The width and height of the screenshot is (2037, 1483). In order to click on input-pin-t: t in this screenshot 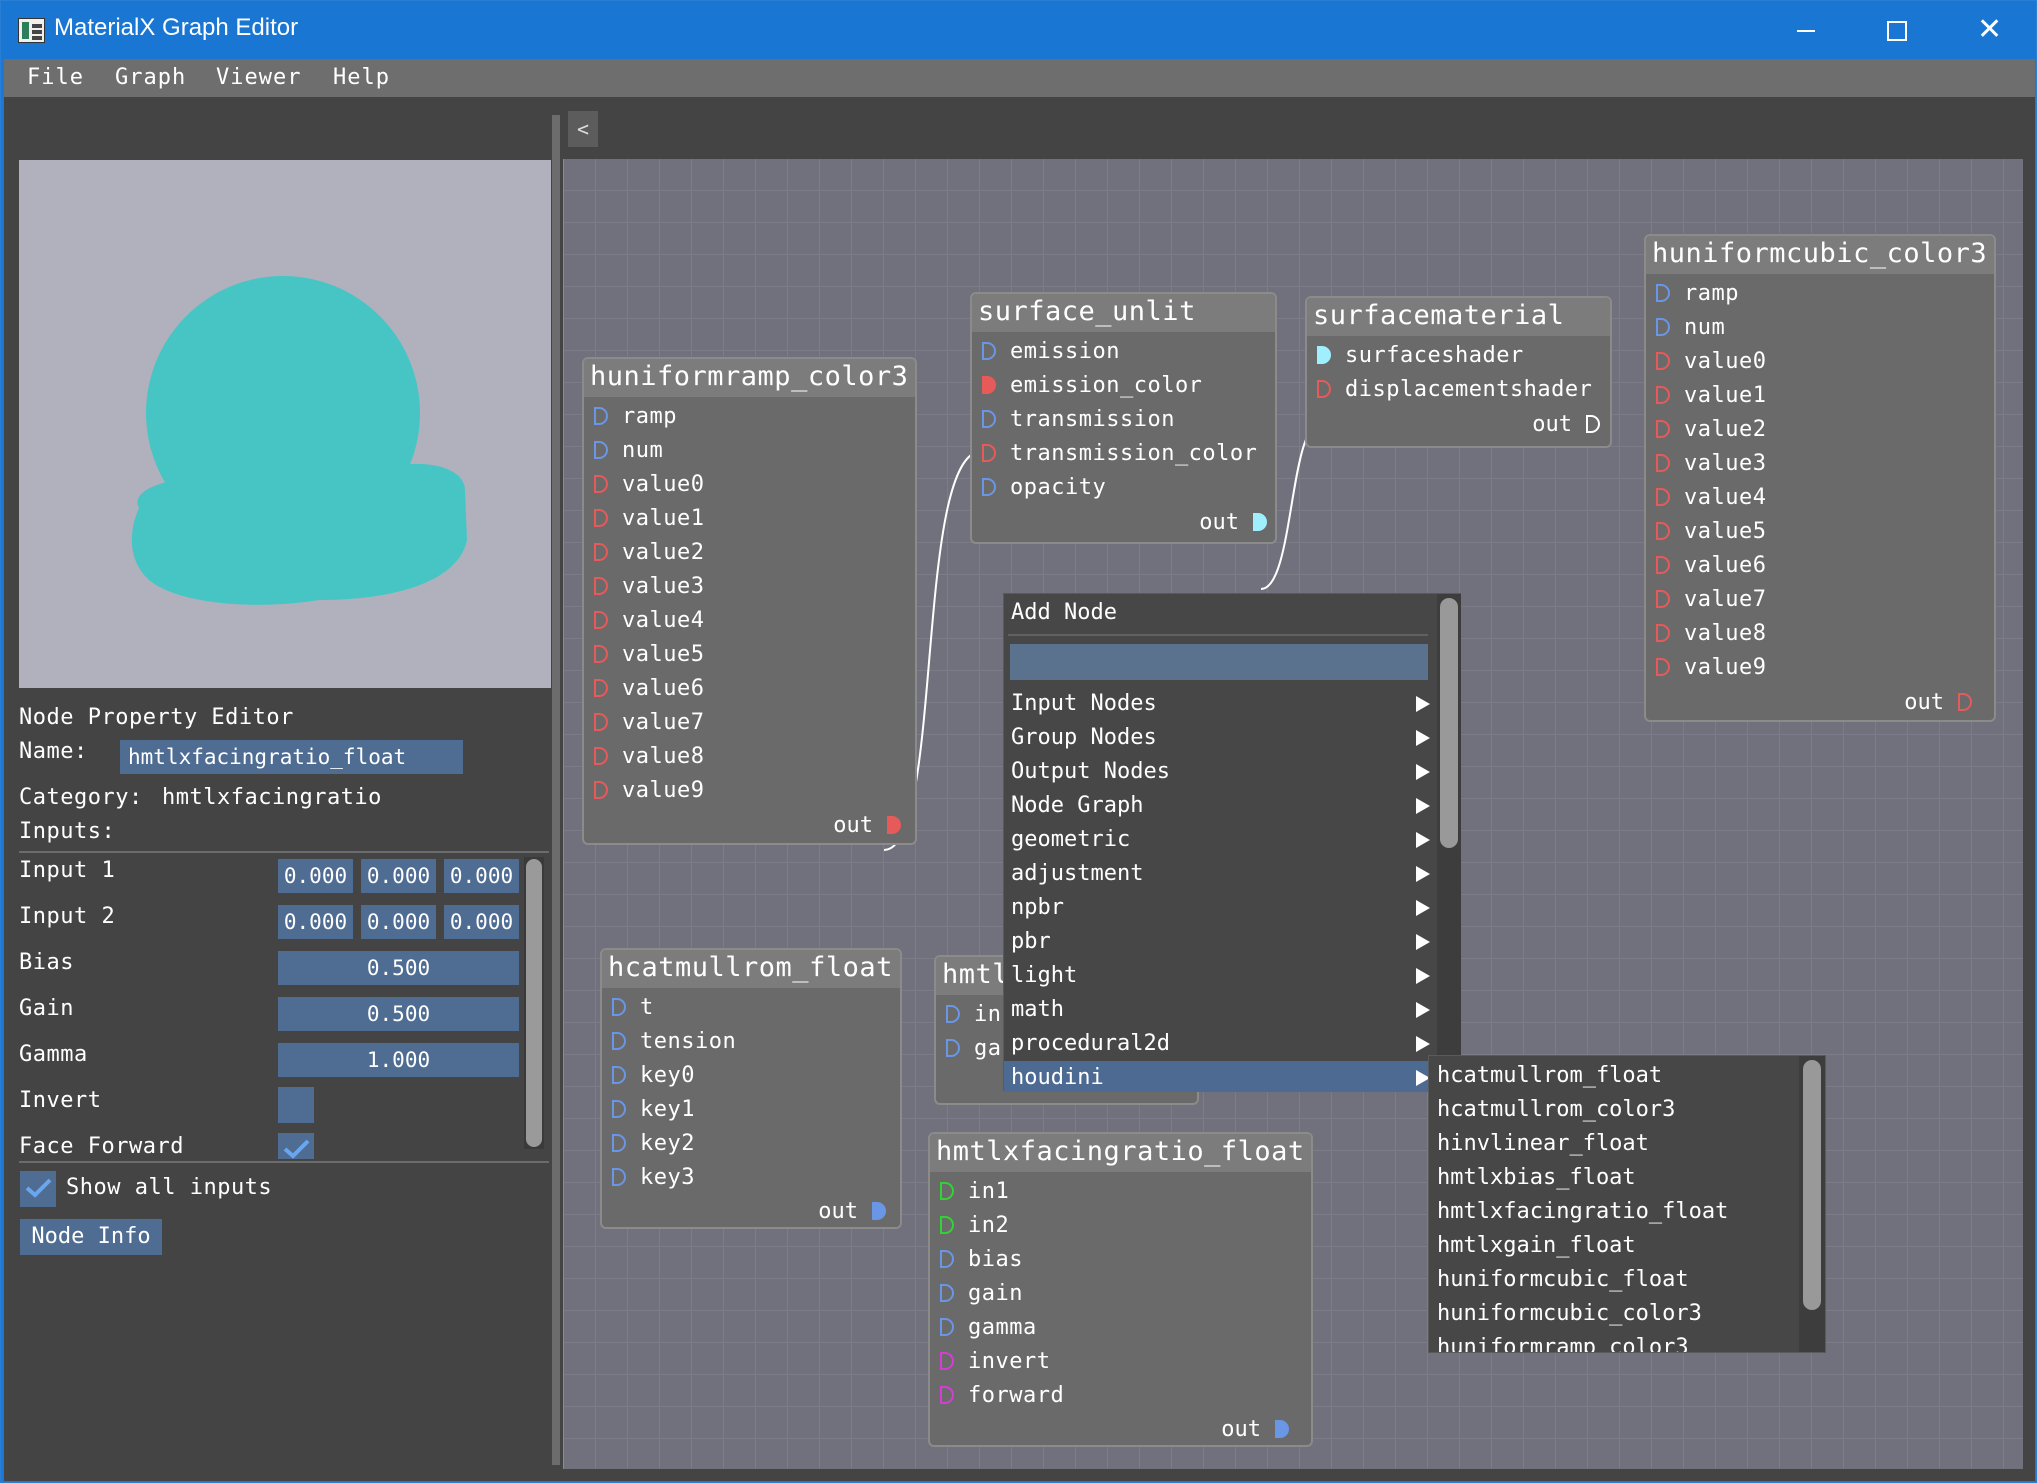, I will do `click(633, 1008)`.